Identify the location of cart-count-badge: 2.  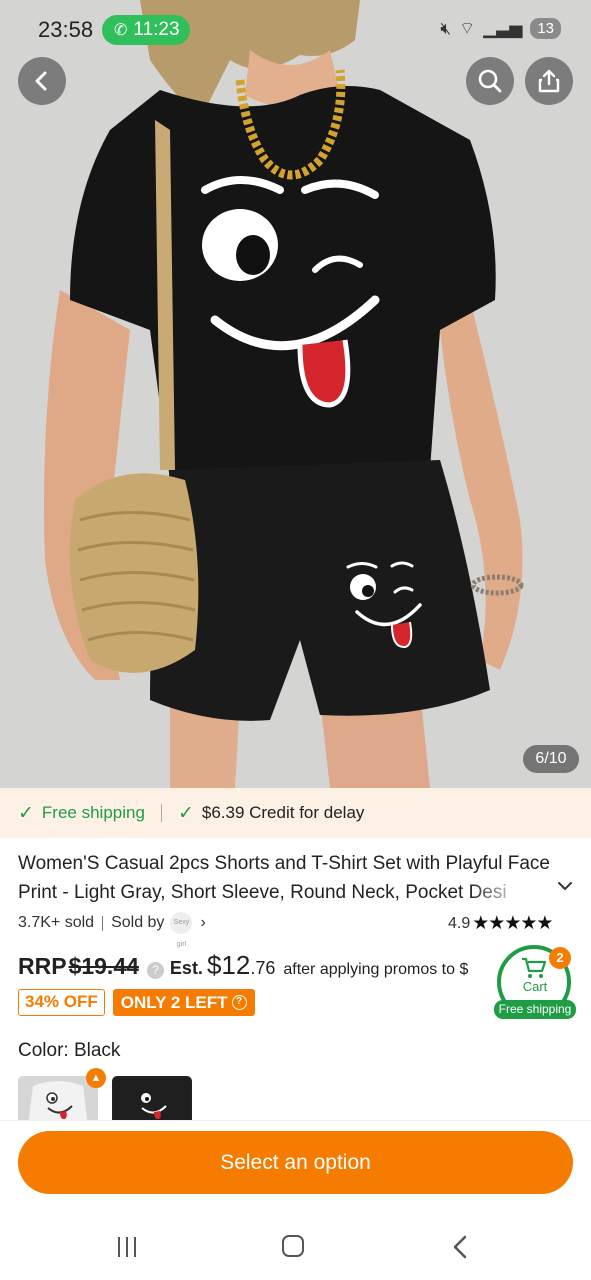
(560, 958).